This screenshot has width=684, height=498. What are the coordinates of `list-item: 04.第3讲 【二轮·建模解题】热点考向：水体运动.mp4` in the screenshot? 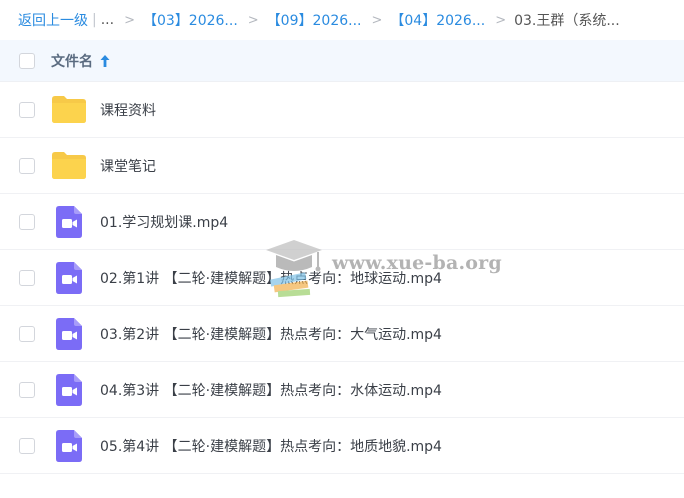 It's located at (342, 390).